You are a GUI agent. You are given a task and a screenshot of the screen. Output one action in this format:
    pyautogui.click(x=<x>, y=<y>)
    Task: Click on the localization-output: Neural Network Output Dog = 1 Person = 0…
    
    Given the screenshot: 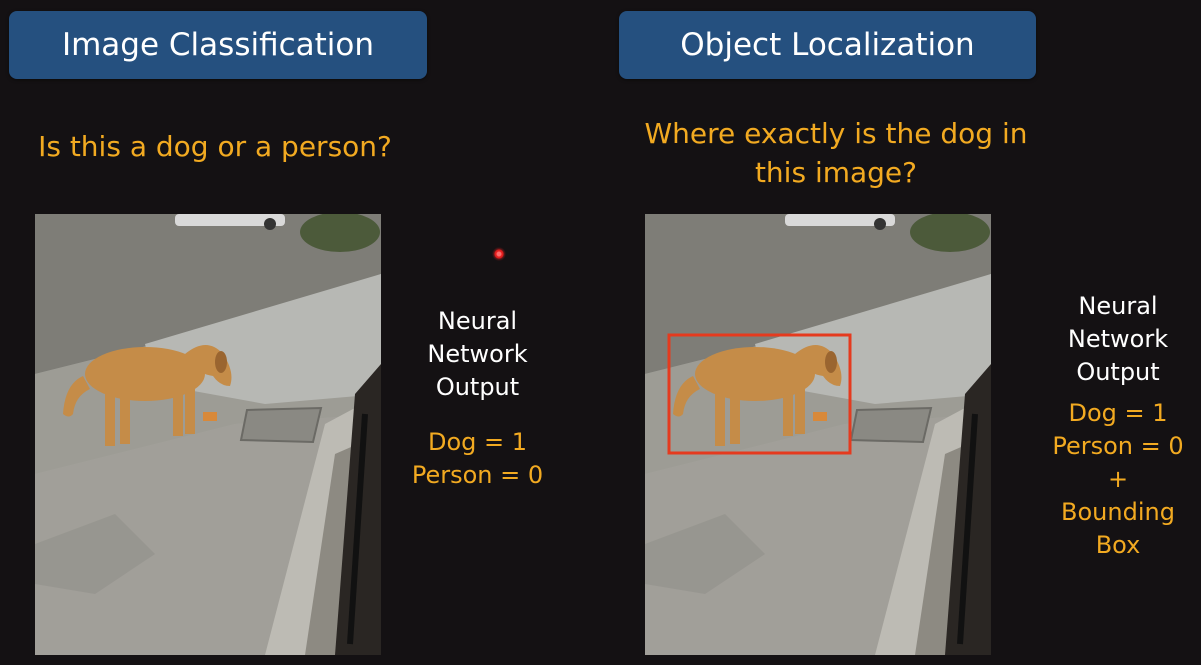 What is the action you would take?
    pyautogui.click(x=1118, y=426)
    